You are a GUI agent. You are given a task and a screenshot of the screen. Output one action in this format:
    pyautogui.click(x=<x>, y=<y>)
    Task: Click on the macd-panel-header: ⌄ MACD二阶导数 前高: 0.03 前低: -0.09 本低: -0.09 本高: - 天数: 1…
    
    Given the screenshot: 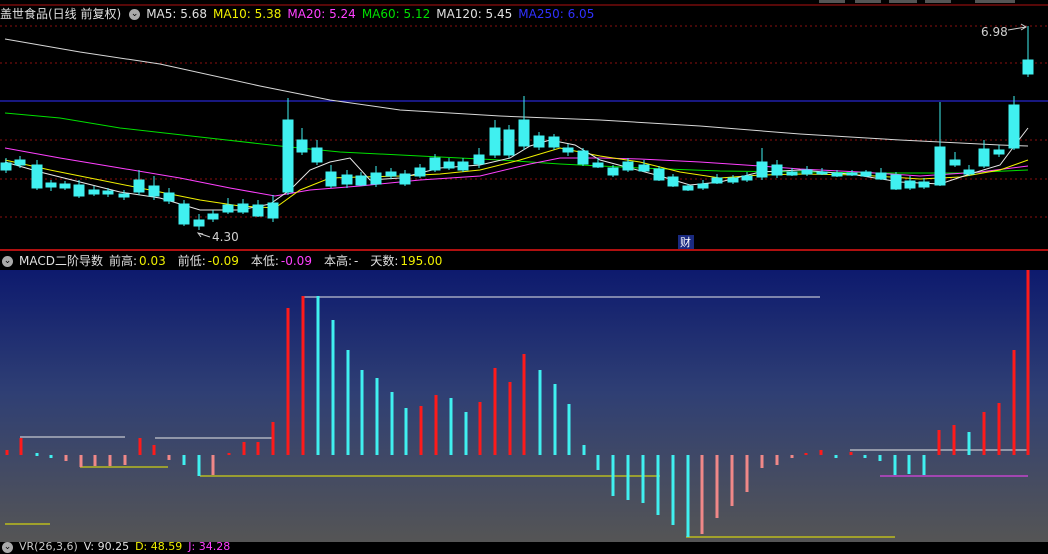 What is the action you would take?
    pyautogui.click(x=230, y=261)
    